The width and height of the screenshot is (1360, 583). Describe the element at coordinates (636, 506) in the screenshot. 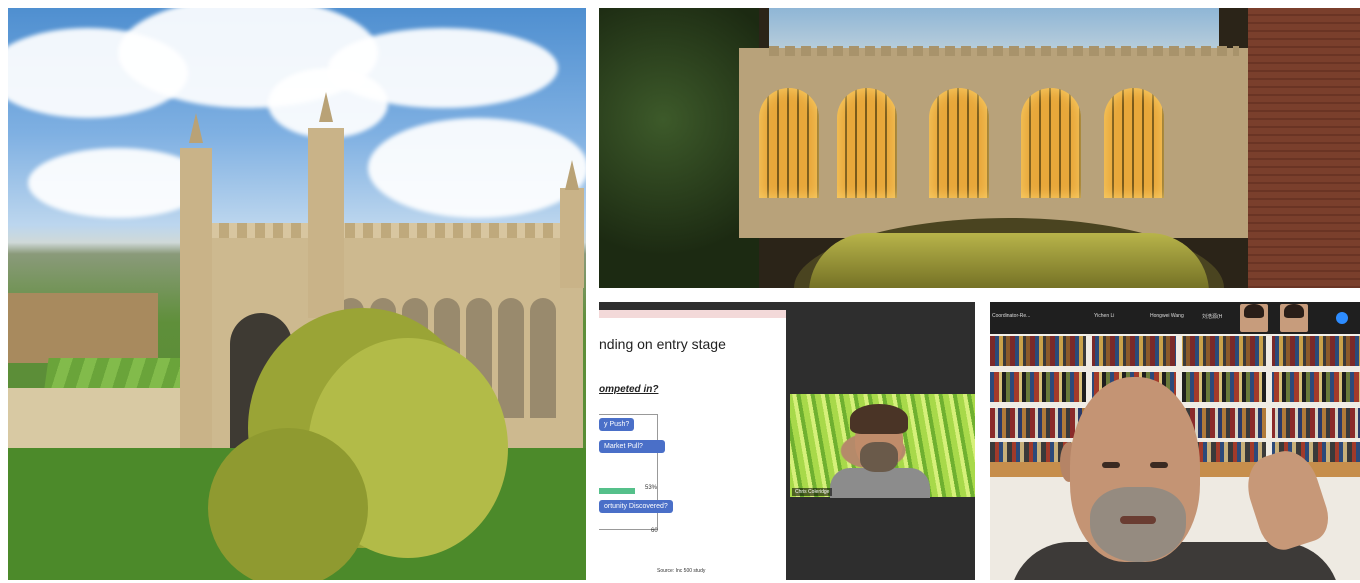

I see `pill-opportunity-discovered: ortunity Discovered?` at that location.